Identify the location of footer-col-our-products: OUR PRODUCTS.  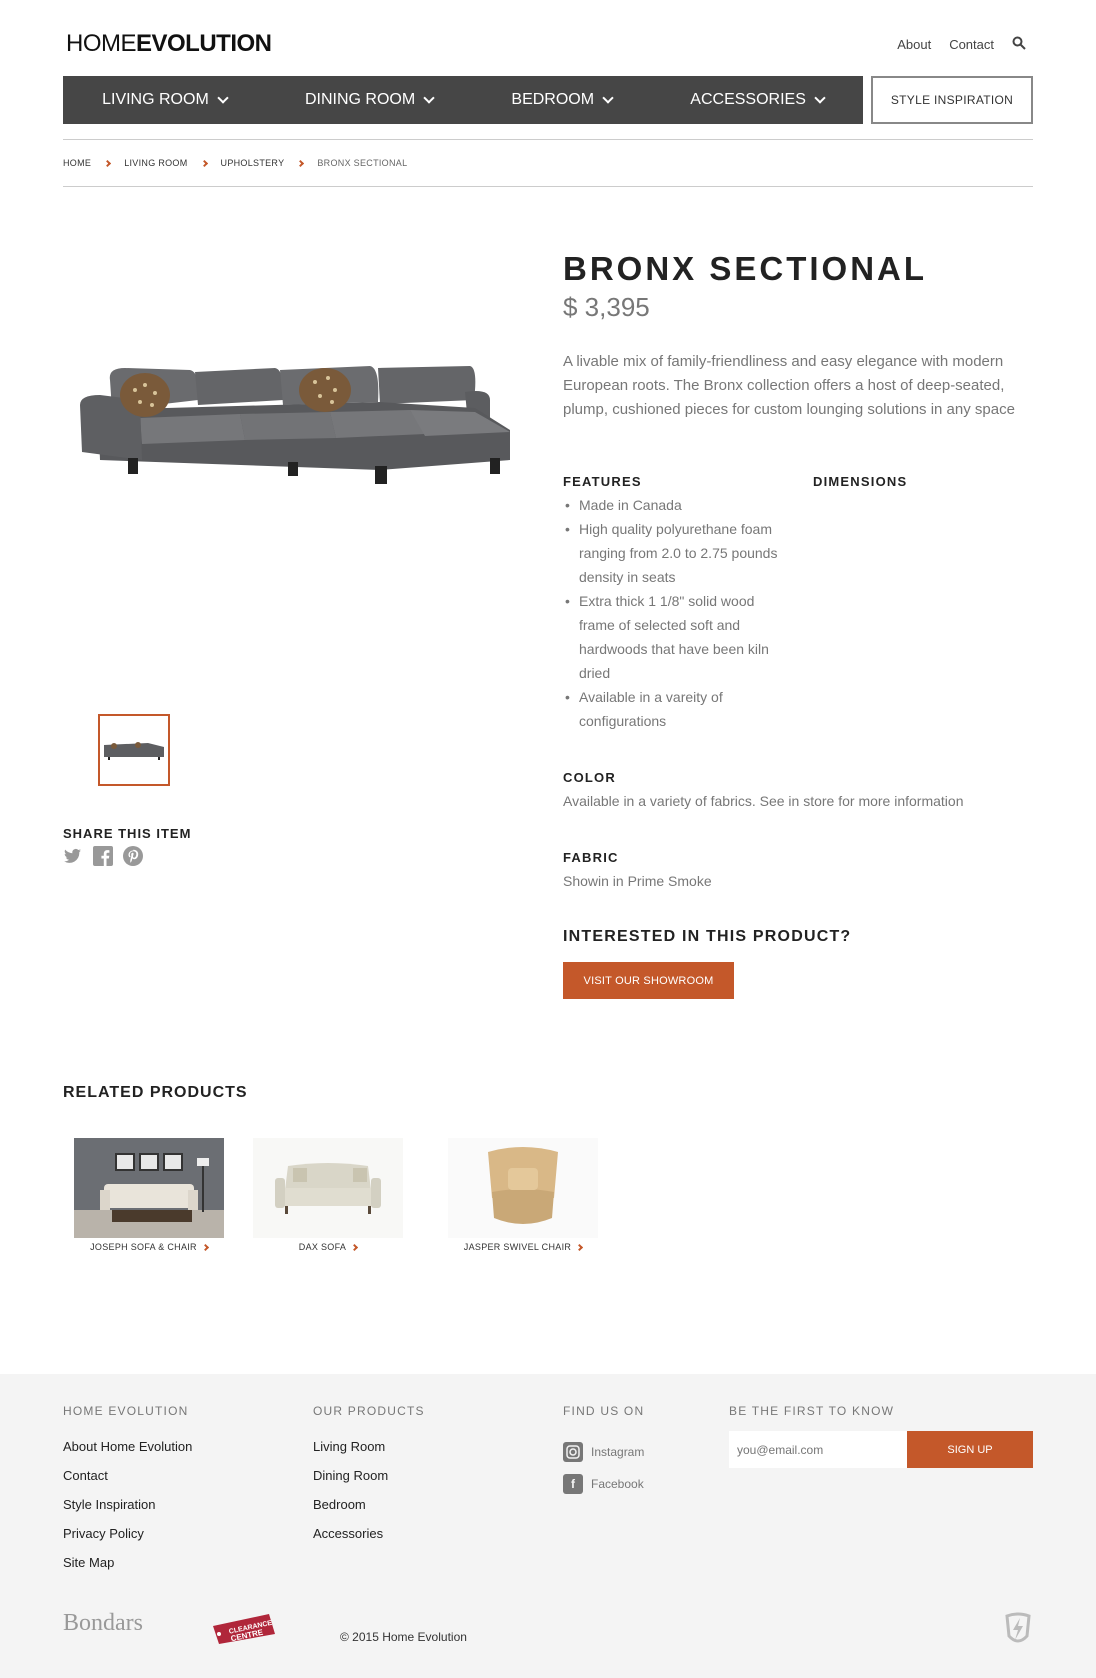
(369, 1411).